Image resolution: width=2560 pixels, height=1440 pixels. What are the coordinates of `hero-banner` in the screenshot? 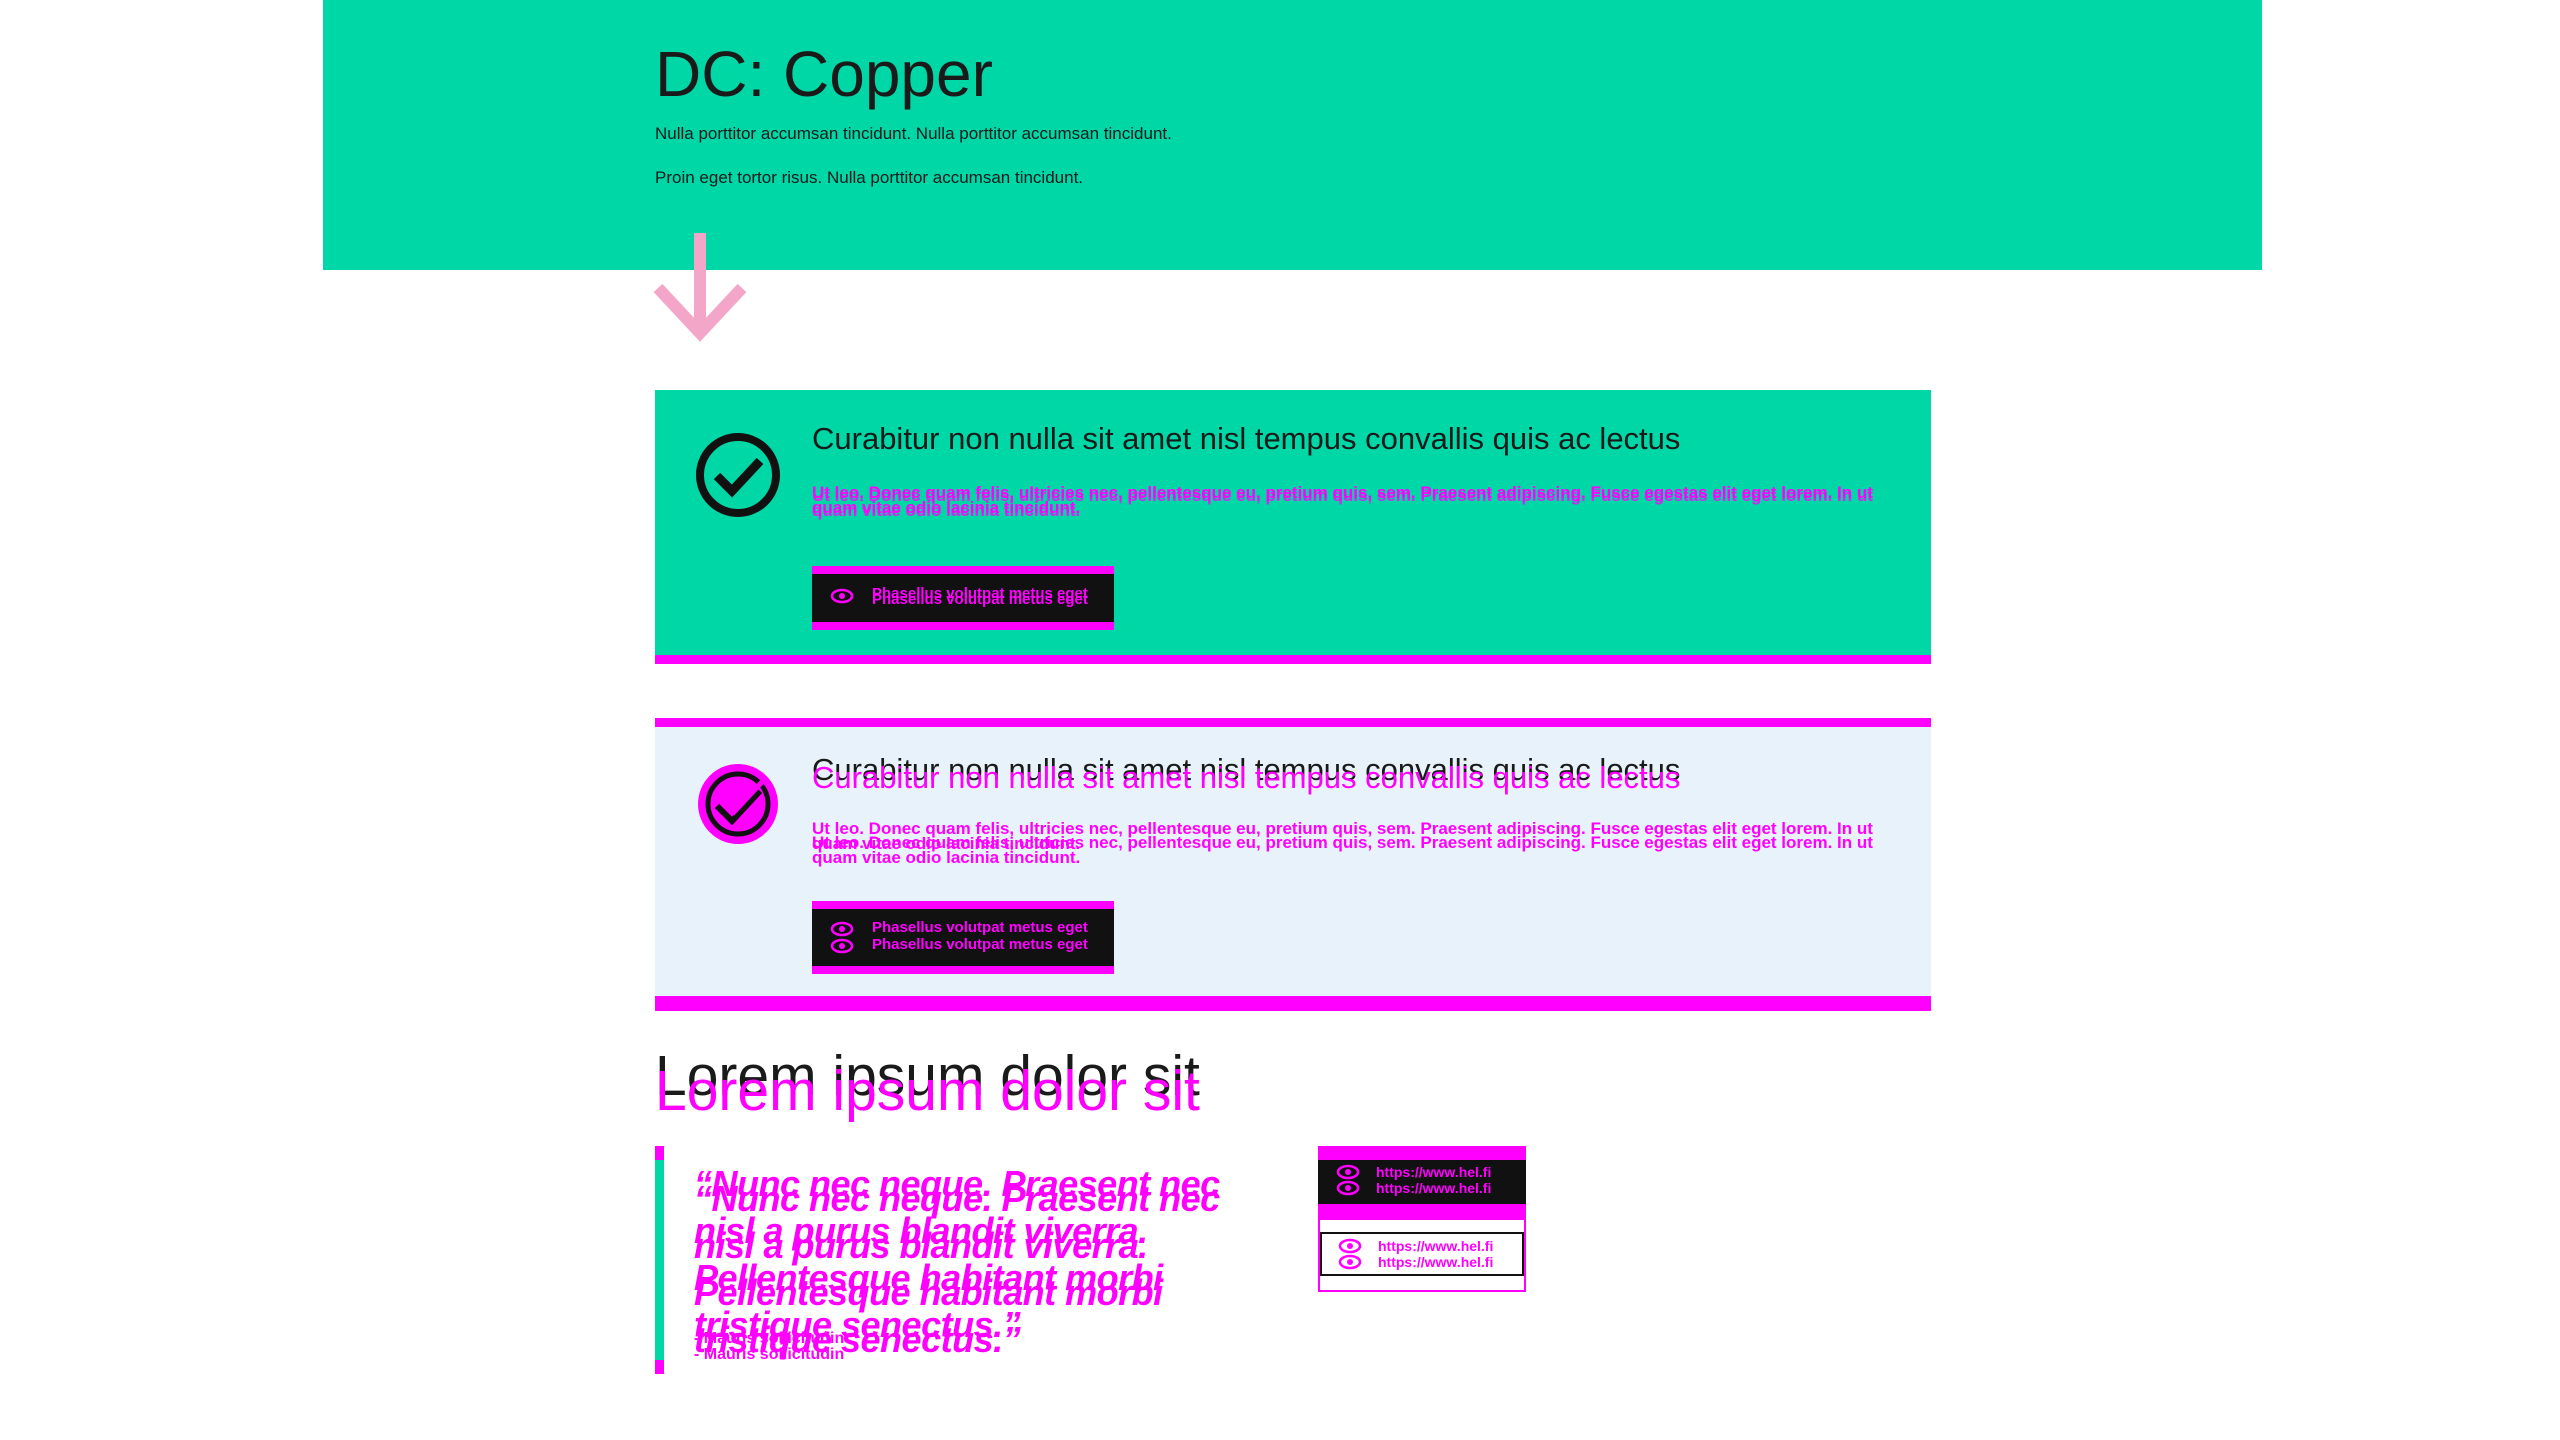 It's located at (1292, 135).